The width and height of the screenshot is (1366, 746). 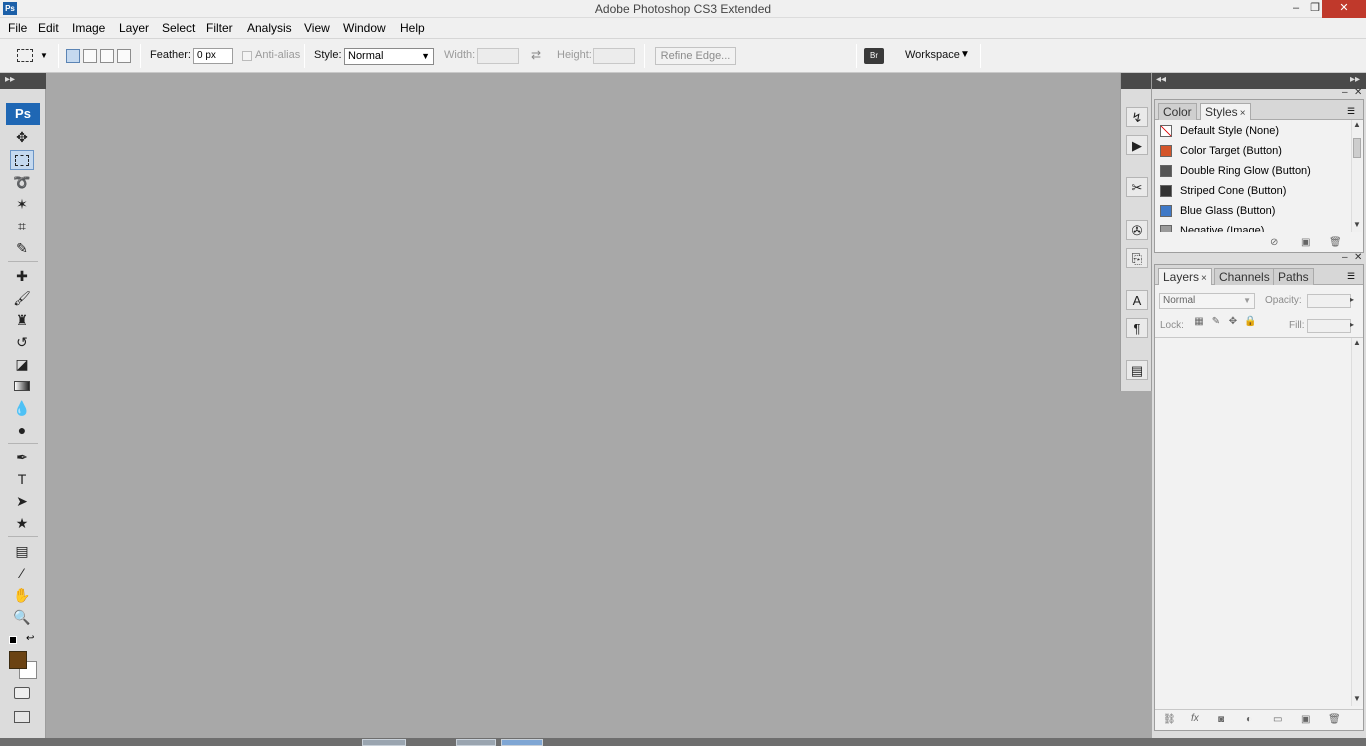 I want to click on delete-layer-icon: 🗑, so click(x=1334, y=719).